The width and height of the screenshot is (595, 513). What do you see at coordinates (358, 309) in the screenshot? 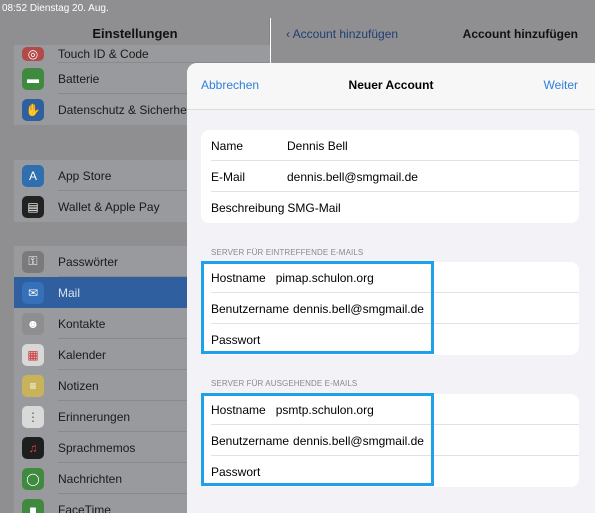
I see `incoming-username-field: dennis.bell@smgmail.de` at bounding box center [358, 309].